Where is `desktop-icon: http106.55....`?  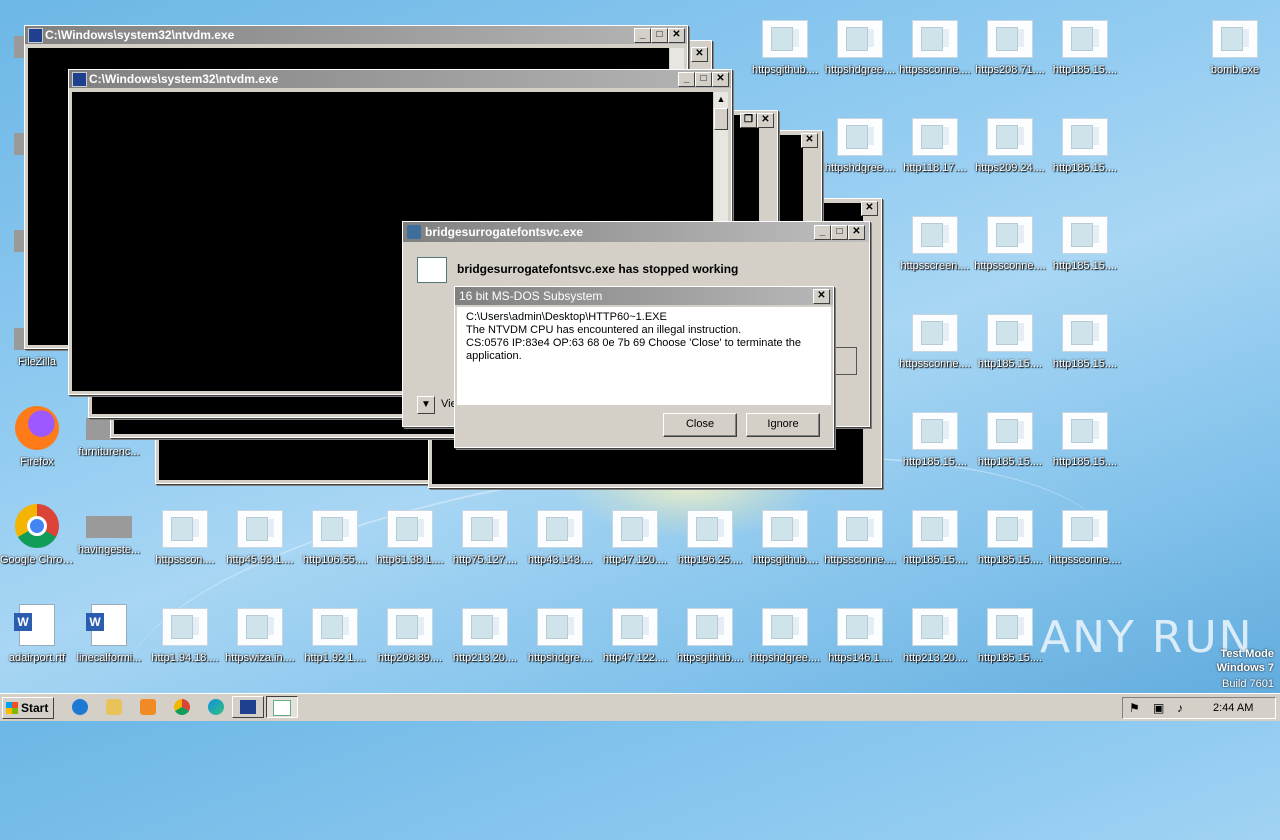 desktop-icon: http106.55.... is located at coordinates (335, 545).